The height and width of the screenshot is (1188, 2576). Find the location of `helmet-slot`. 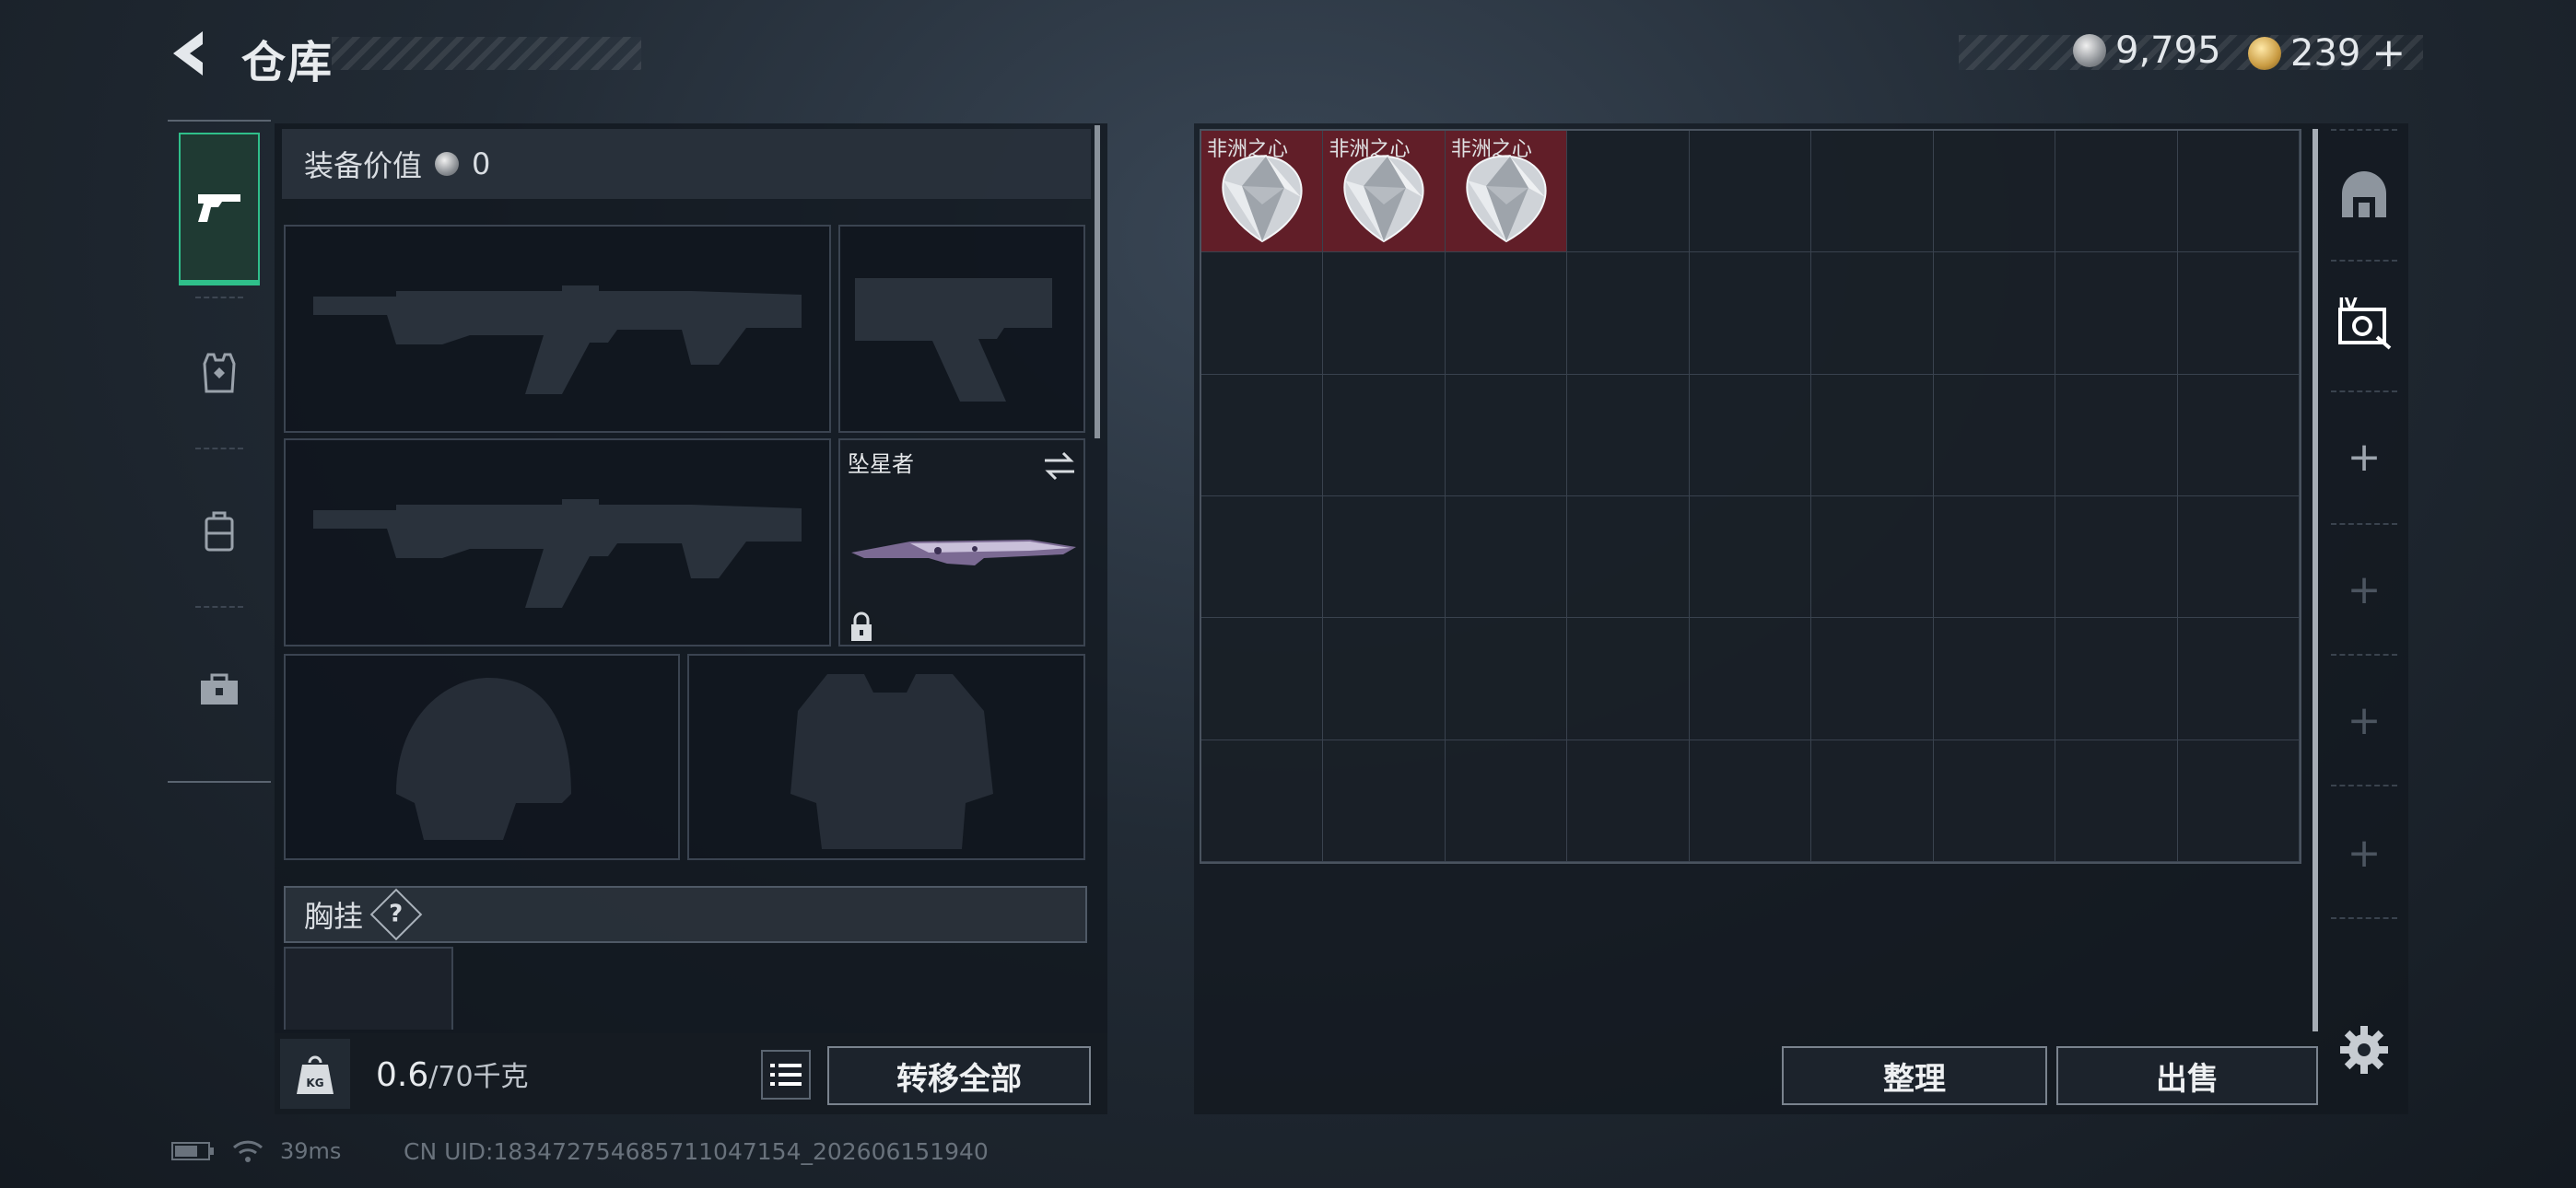

helmet-slot is located at coordinates (482, 757).